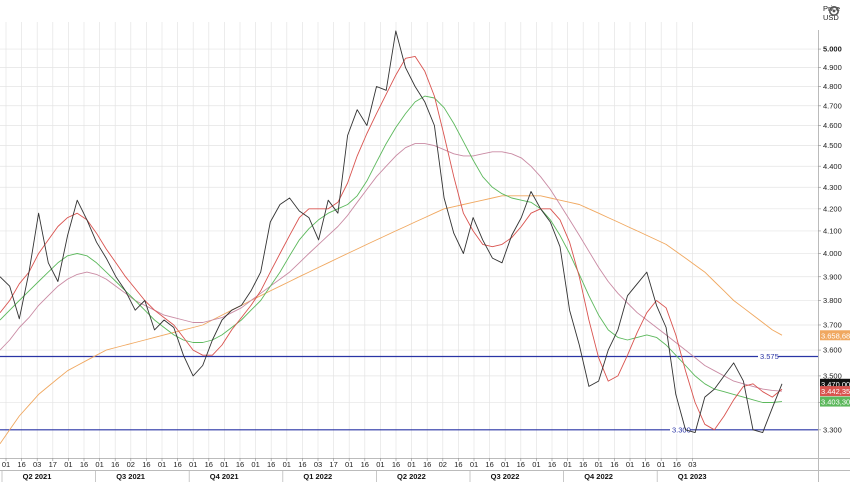 Image resolution: width=850 pixels, height=482 pixels. What do you see at coordinates (832, 187) in the screenshot?
I see `y-tick-label: 4.300` at bounding box center [832, 187].